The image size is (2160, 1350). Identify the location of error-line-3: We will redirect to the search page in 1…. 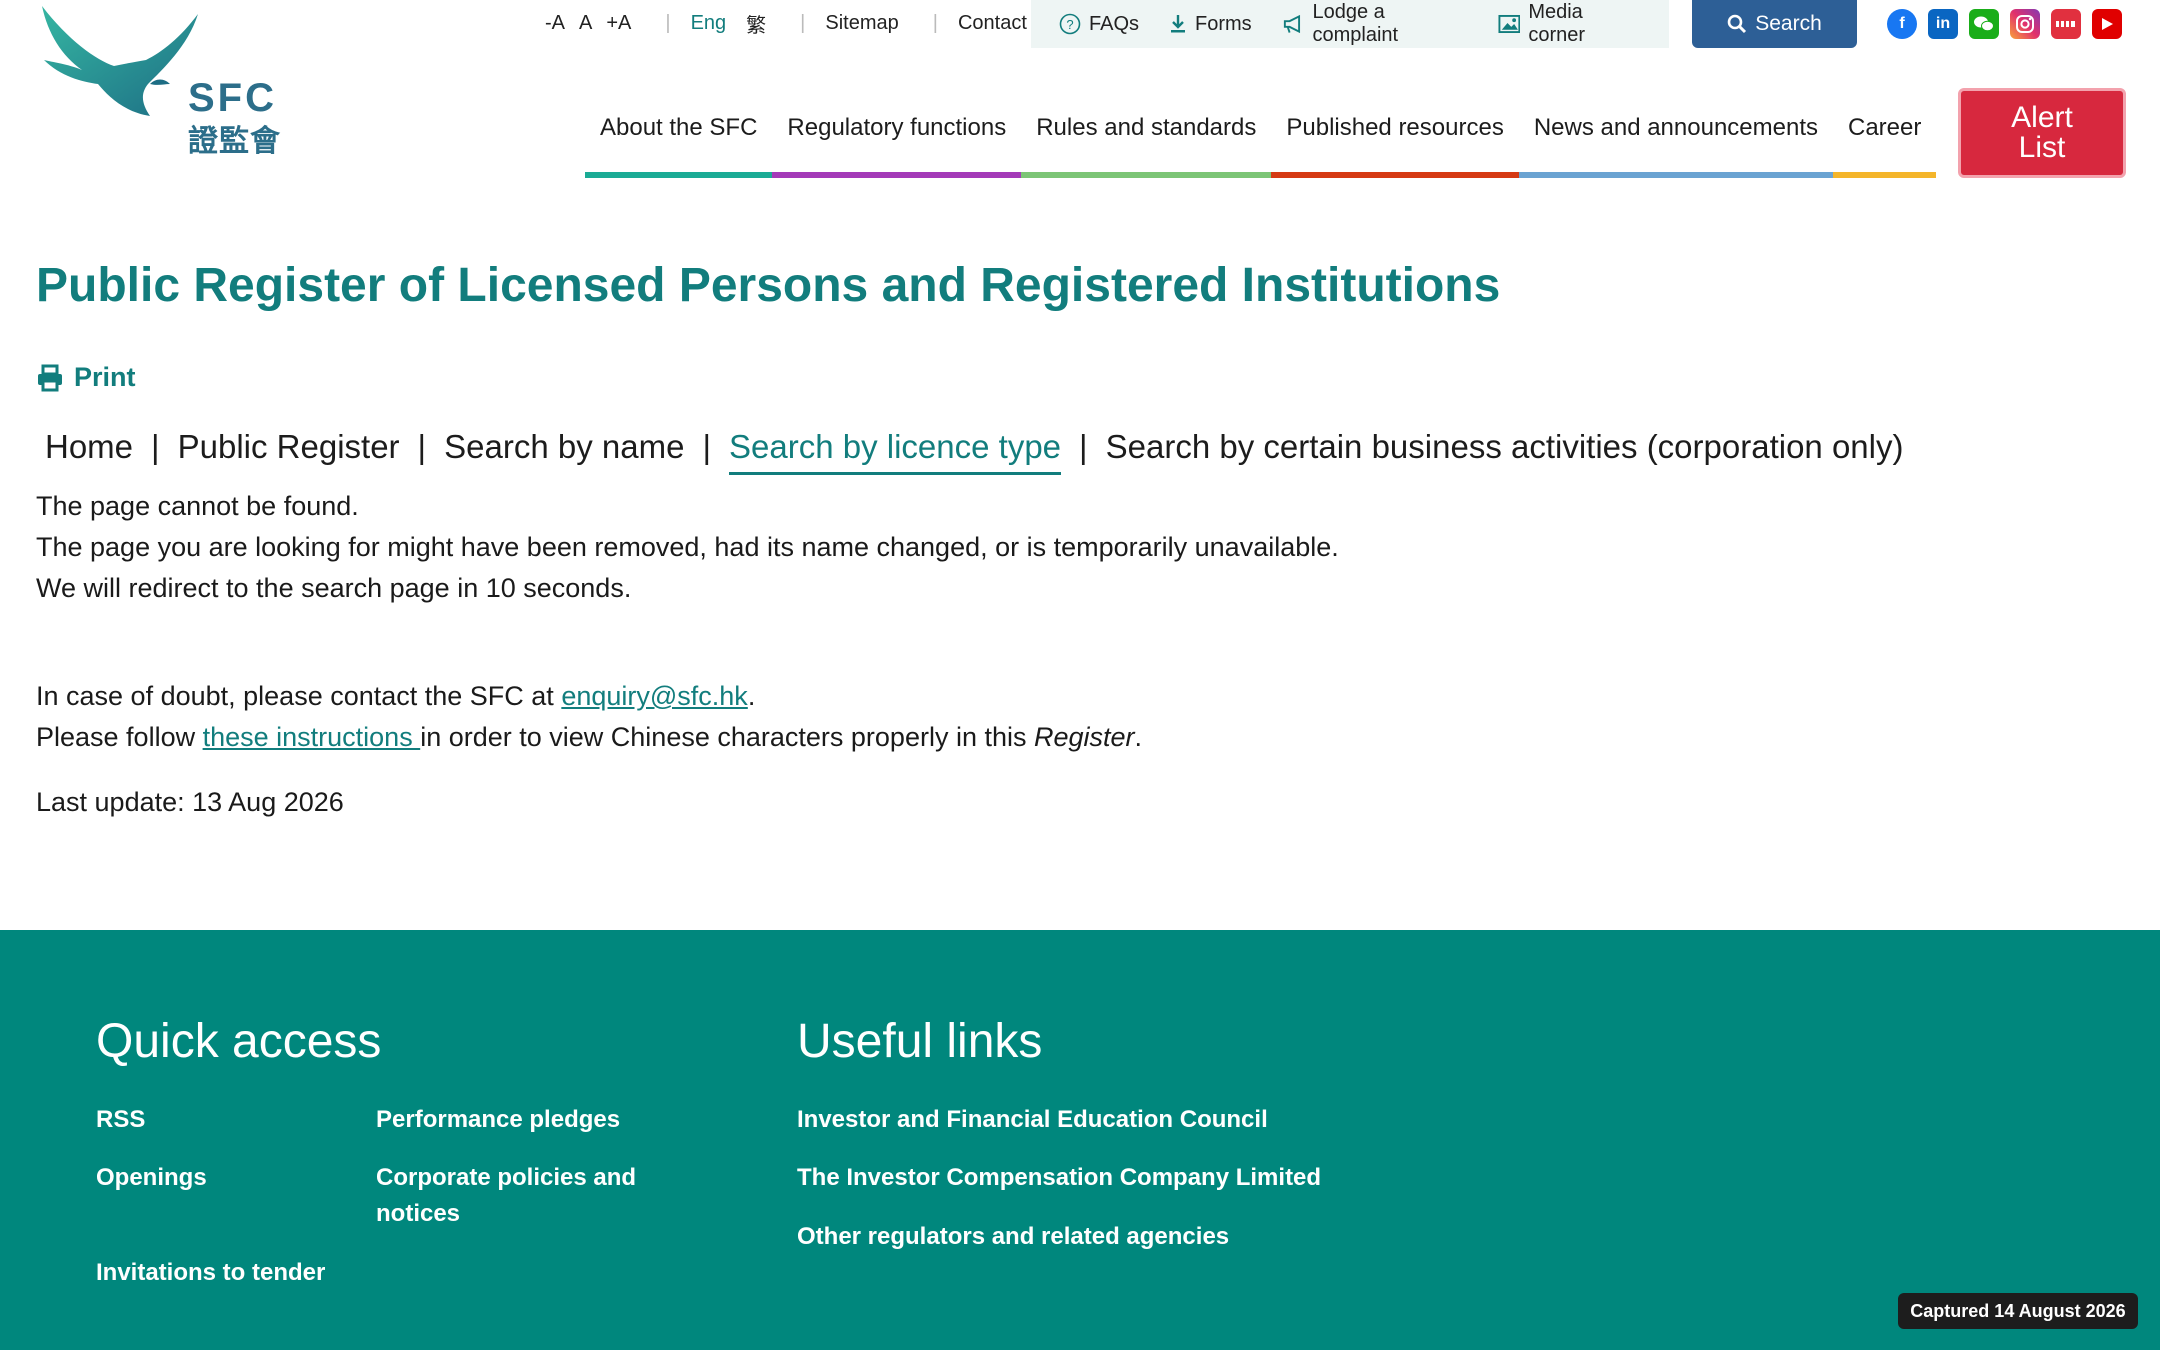
(334, 588).